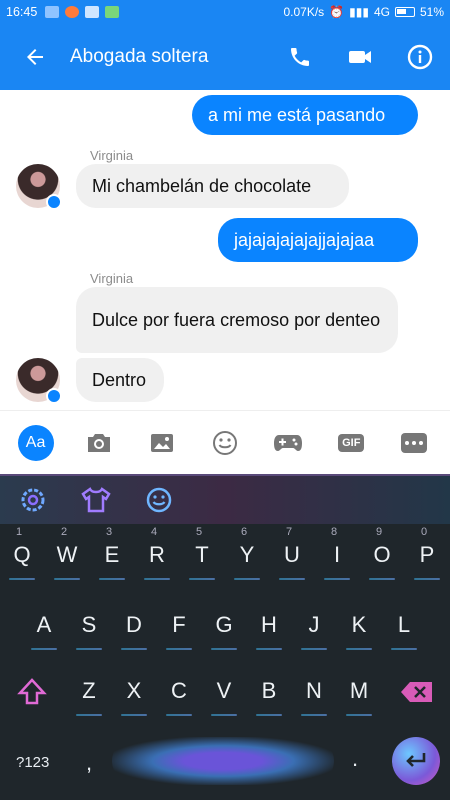 The width and height of the screenshot is (450, 800). What do you see at coordinates (112, 12) in the screenshot?
I see `play-store-icon` at bounding box center [112, 12].